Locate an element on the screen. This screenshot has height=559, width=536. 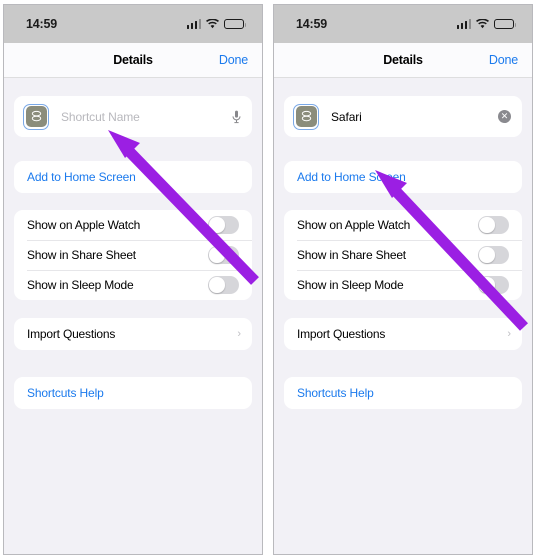
clear-circle-icon: ✕ is located at coordinates (504, 116).